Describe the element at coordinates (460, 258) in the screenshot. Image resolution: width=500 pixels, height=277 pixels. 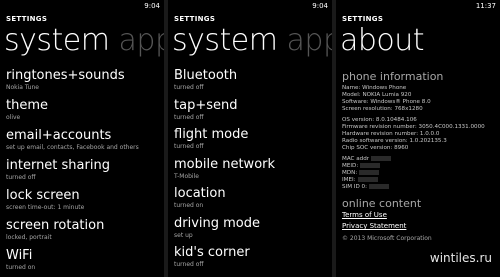
I see `watermark: wintiles.ru` at that location.